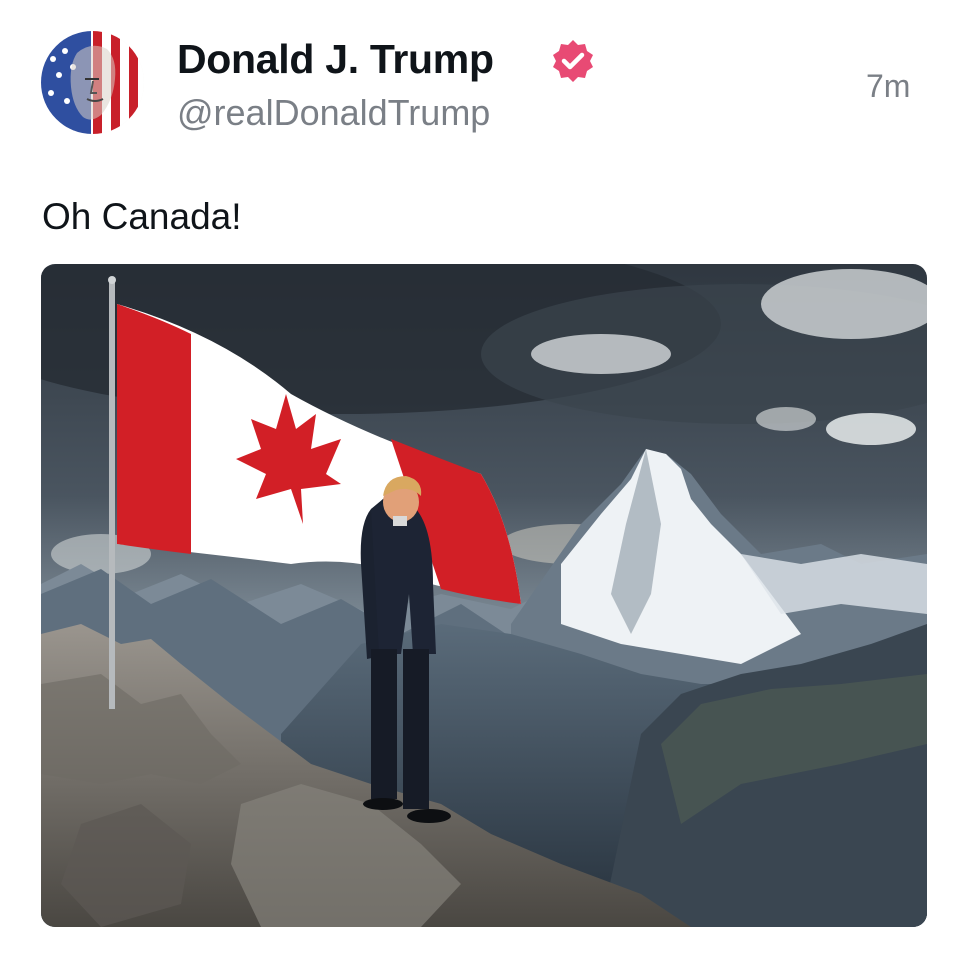 The height and width of the screenshot is (953, 968). What do you see at coordinates (335, 59) in the screenshot?
I see `display-name: Donald J. Trump` at bounding box center [335, 59].